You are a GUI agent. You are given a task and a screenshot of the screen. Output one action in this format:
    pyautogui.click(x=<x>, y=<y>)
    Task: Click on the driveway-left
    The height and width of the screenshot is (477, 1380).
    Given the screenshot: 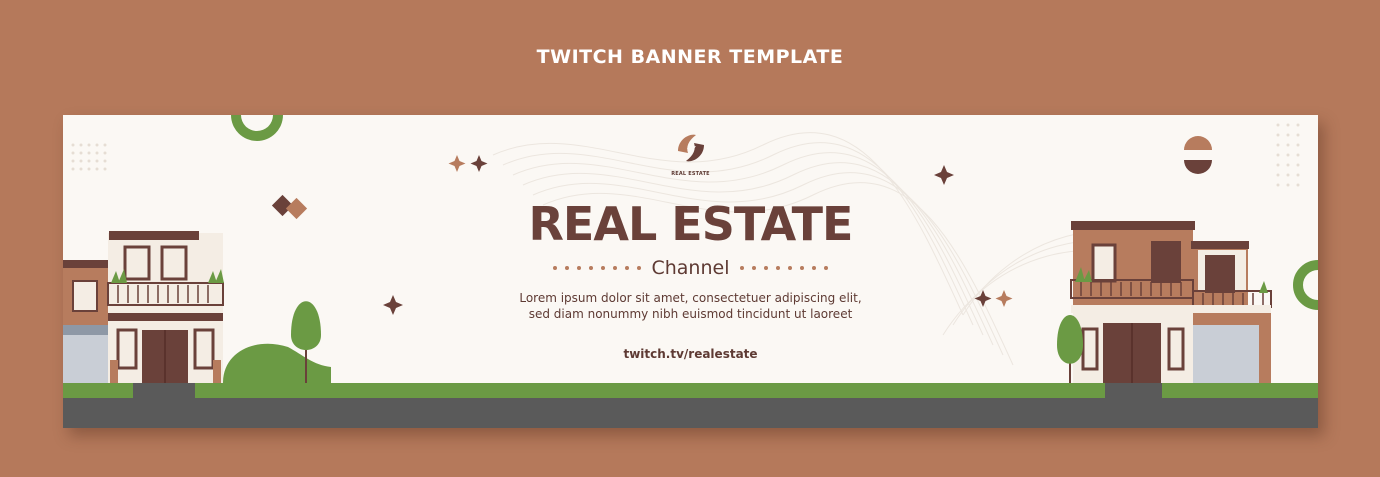 What is the action you would take?
    pyautogui.click(x=164, y=391)
    